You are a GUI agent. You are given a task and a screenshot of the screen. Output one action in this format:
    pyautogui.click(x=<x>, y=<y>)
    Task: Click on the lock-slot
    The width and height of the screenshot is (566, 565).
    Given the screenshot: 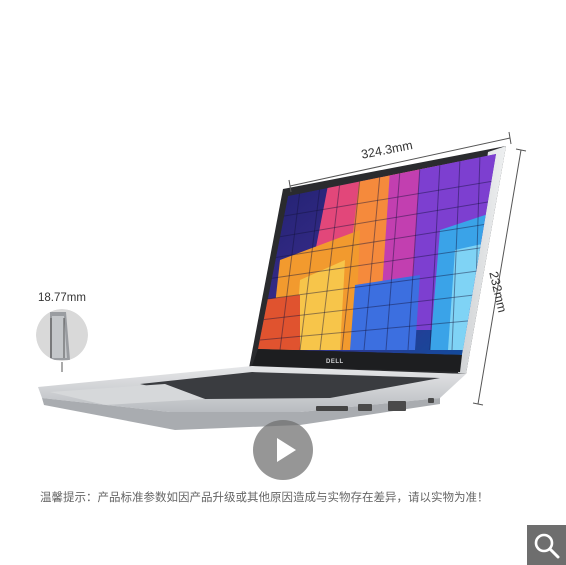 What is the action you would take?
    pyautogui.click(x=431, y=400)
    